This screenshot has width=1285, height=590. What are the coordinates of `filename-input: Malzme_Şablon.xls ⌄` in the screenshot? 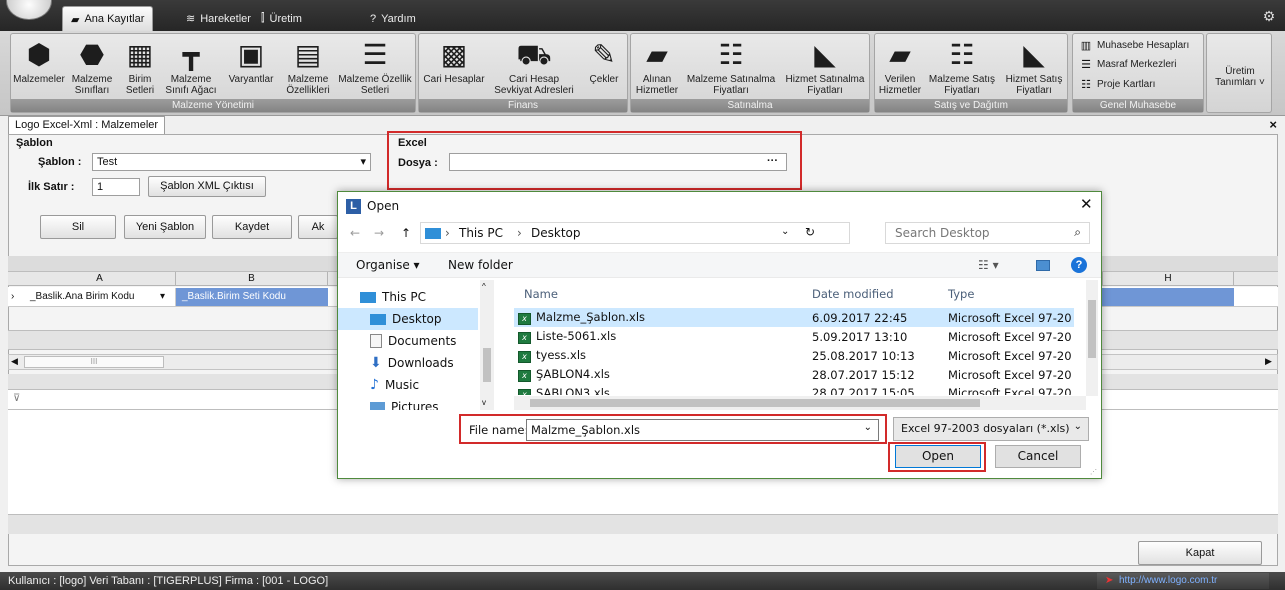 It's located at (702, 430).